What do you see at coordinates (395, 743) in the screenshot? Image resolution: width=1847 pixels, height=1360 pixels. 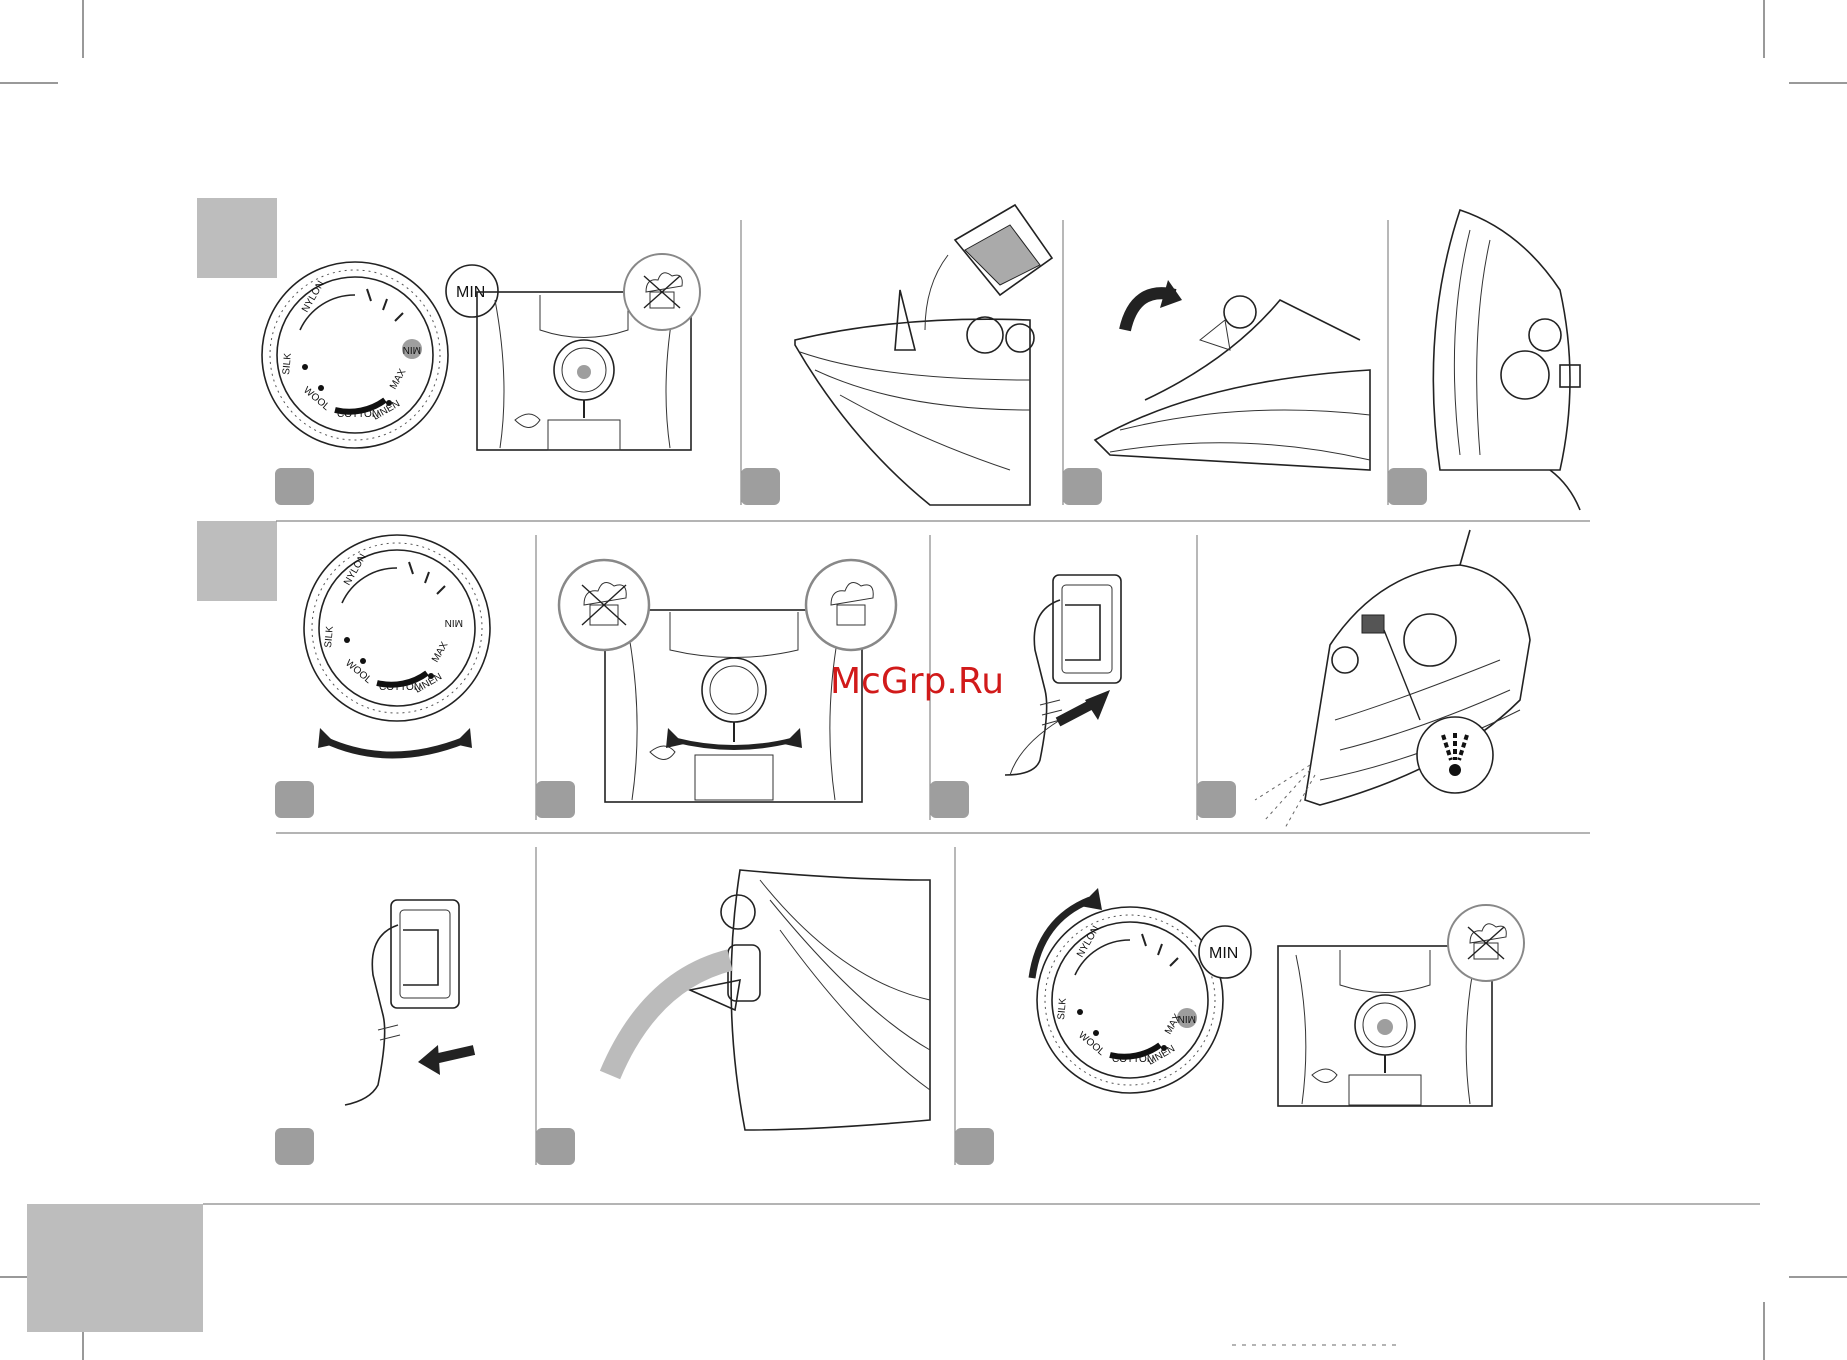 I see `rotate-arrow-icon` at bounding box center [395, 743].